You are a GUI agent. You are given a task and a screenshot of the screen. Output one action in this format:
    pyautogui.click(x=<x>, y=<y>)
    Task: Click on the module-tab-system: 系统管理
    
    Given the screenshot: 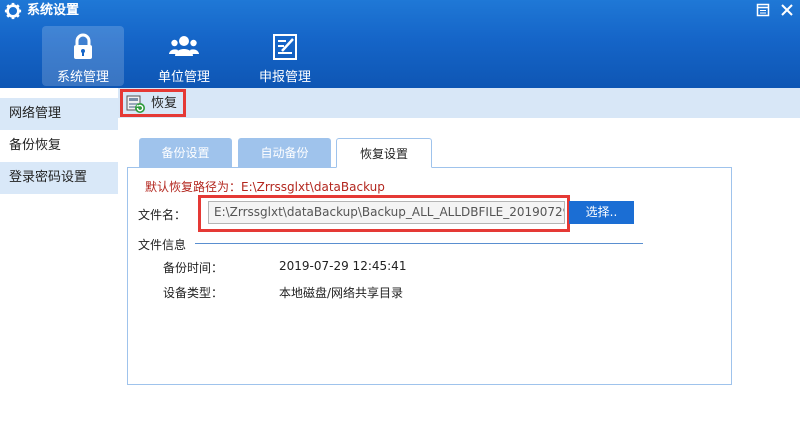 What is the action you would take?
    pyautogui.click(x=83, y=56)
    